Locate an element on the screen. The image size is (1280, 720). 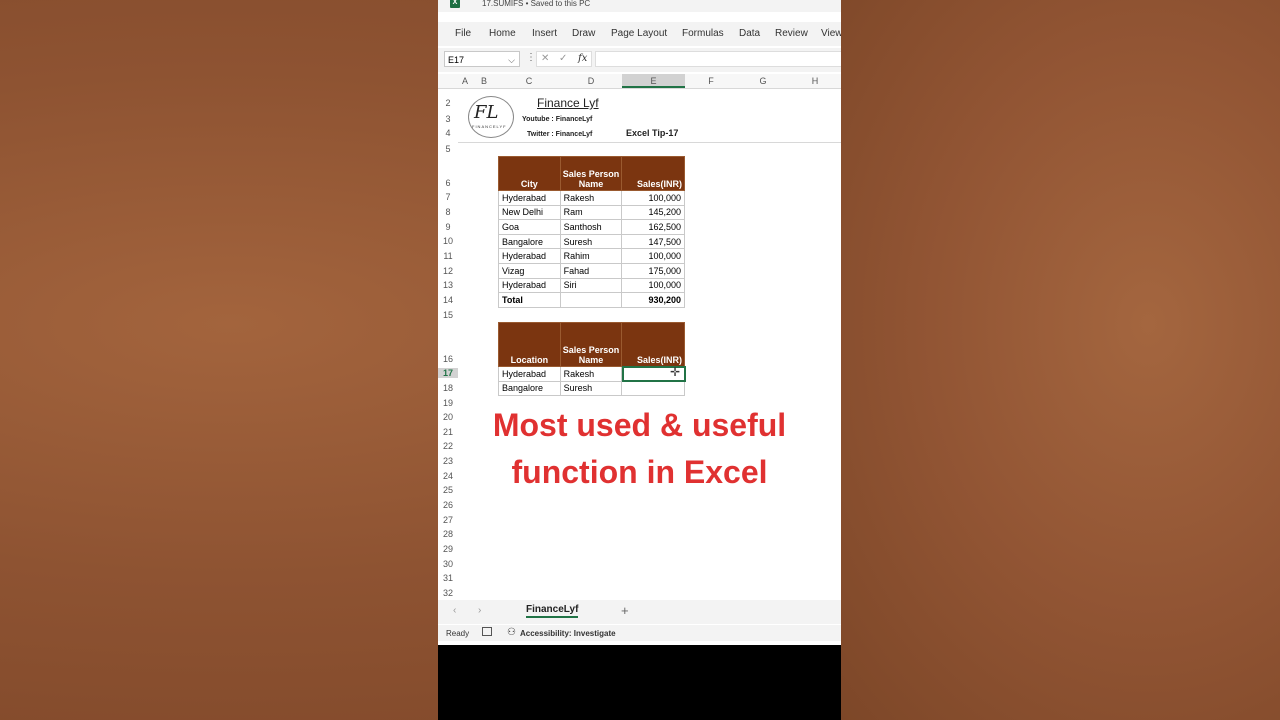
cell-sales: 175,000 is located at coordinates (653, 270).